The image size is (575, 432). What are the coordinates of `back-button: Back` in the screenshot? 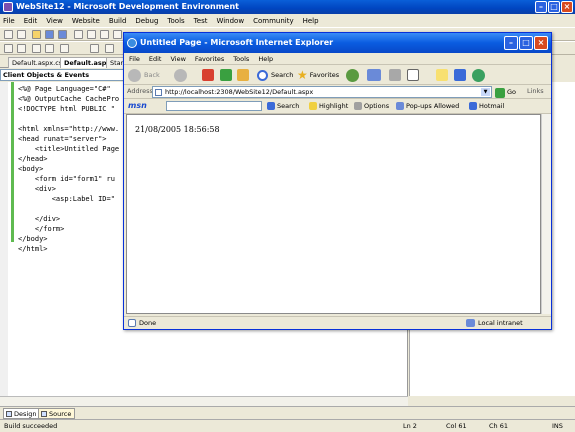 It's located at (144, 75).